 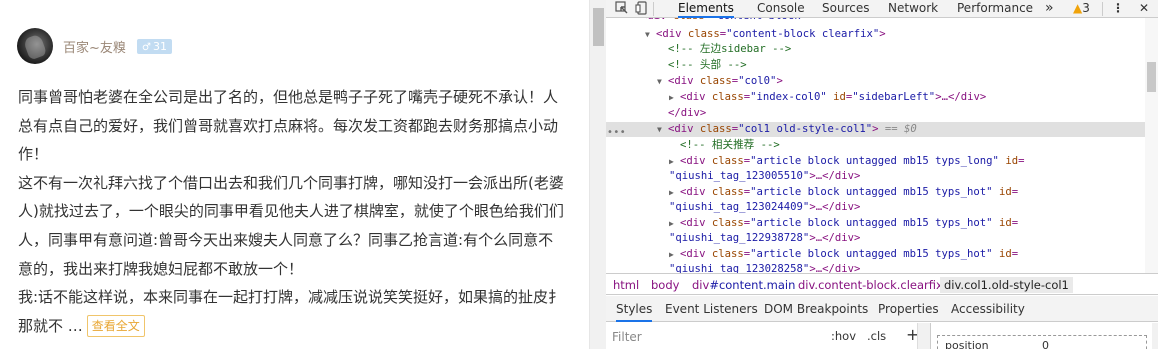 I want to click on box-model-scrollbar, so click(x=1155, y=336).